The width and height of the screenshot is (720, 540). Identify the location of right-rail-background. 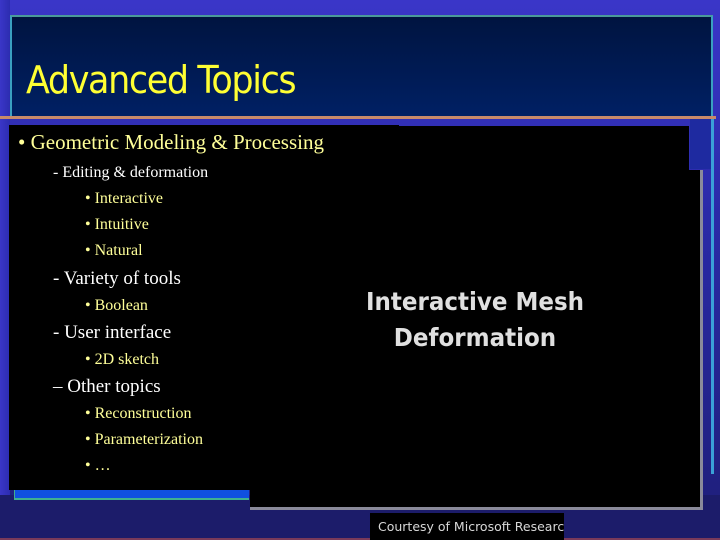
(700, 144).